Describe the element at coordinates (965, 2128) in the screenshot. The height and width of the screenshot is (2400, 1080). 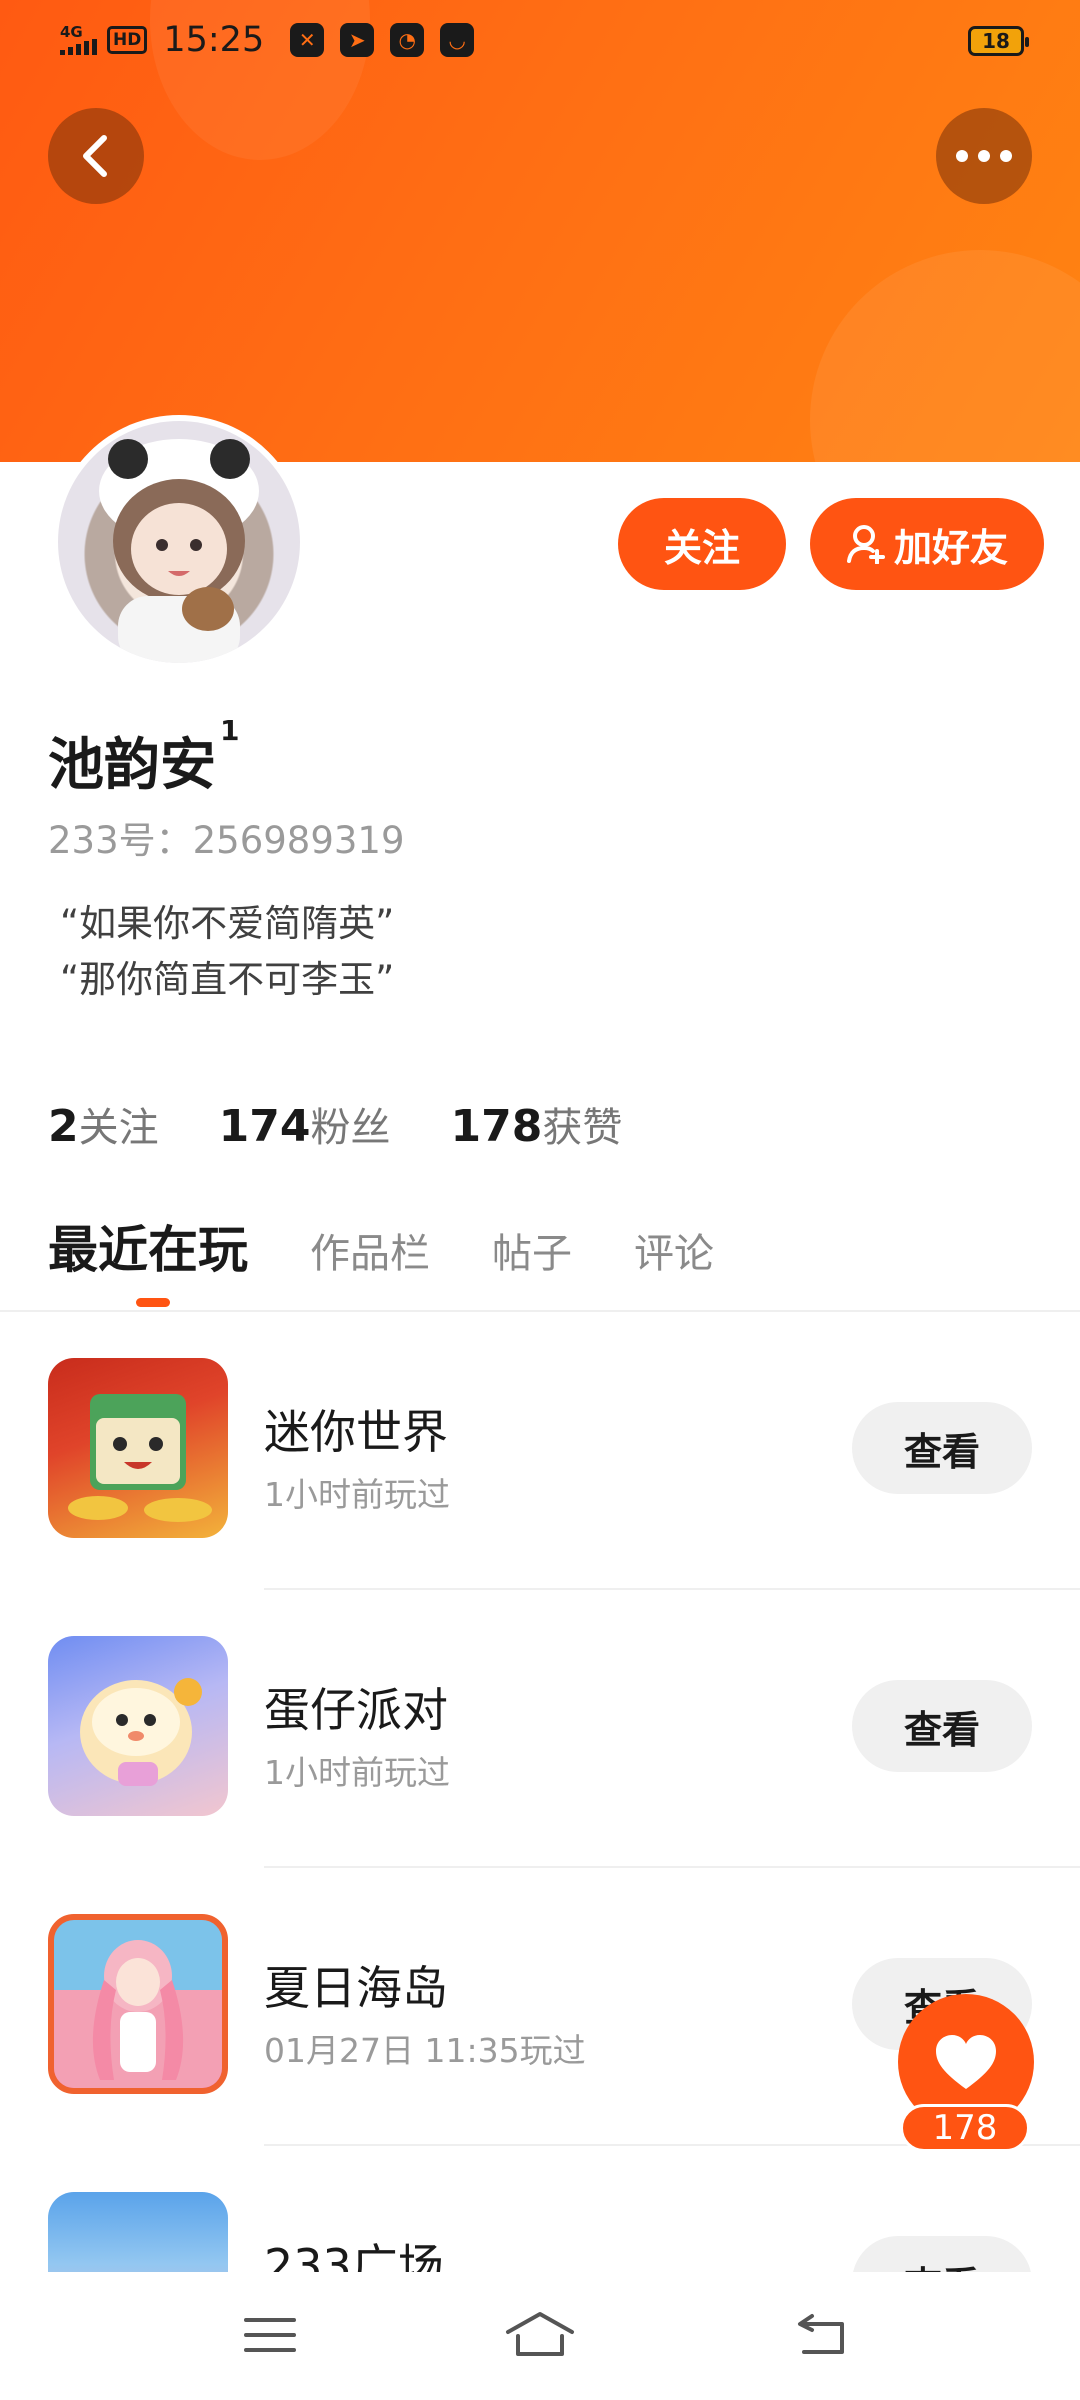
I see `like-count-badge: 178` at that location.